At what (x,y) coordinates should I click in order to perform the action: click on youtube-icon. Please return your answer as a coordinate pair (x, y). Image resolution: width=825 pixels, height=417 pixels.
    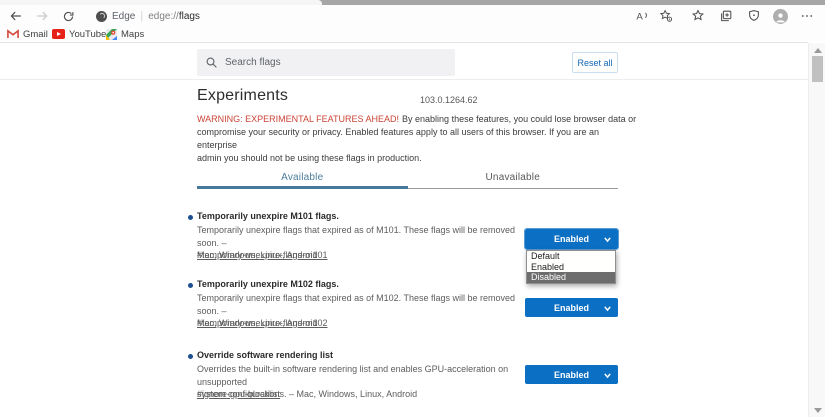
    Looking at the image, I should click on (58, 34).